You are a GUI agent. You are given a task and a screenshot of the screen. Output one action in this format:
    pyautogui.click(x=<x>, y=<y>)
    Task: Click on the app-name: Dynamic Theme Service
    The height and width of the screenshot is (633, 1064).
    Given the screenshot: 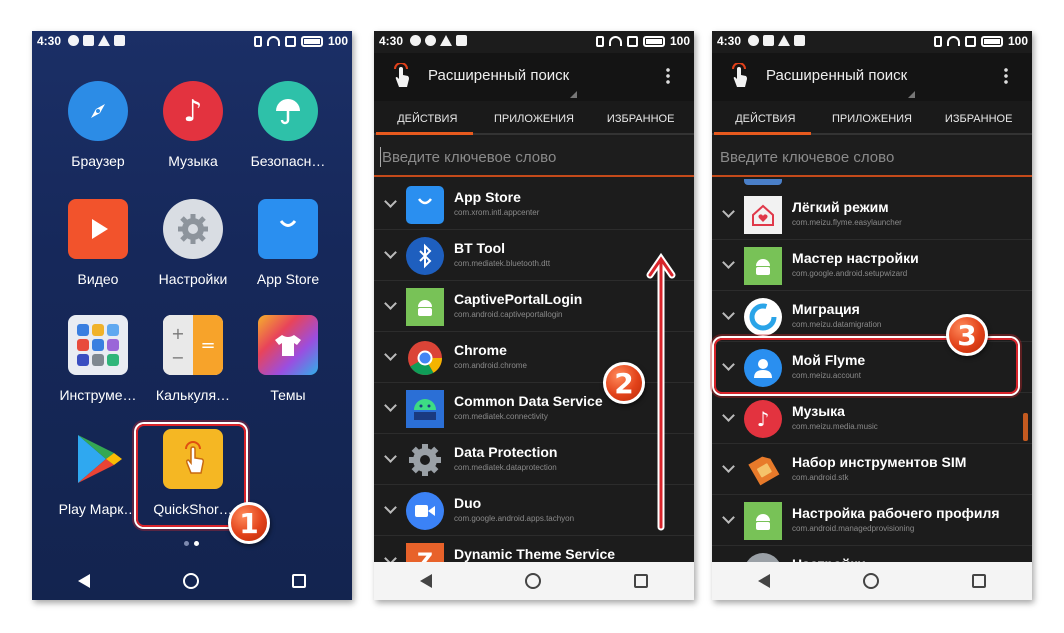 What is the action you would take?
    pyautogui.click(x=535, y=554)
    